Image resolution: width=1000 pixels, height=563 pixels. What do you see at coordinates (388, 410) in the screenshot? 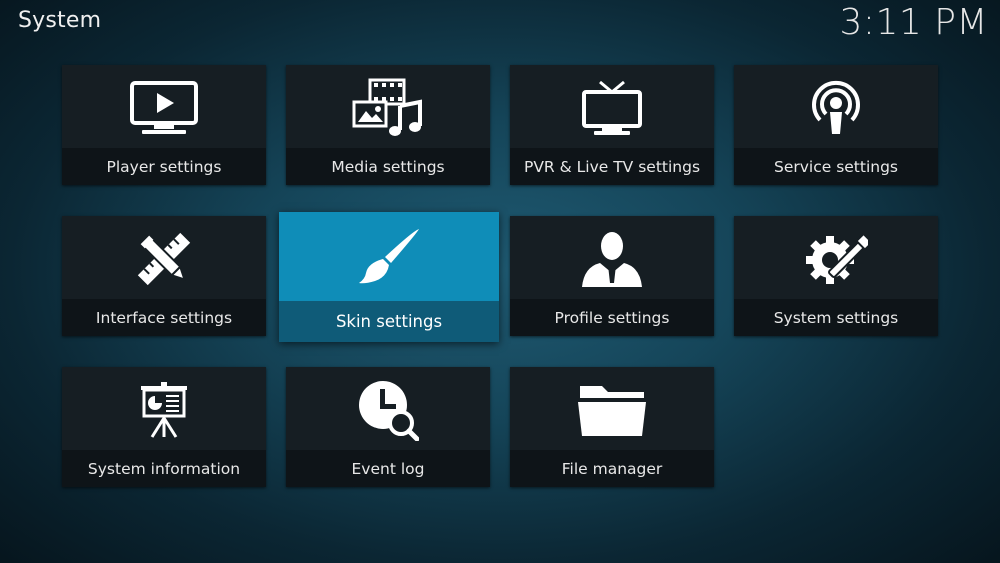
I see `clock-search-icon` at bounding box center [388, 410].